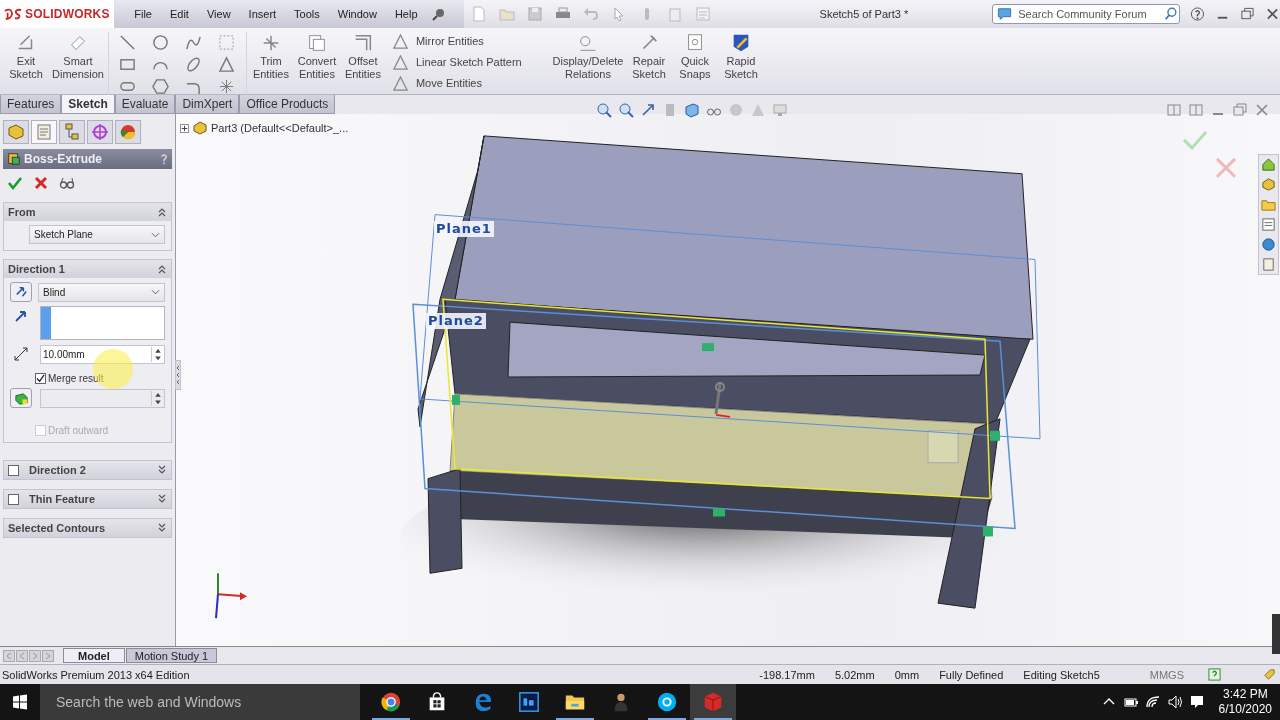 The image size is (1280, 720). Describe the element at coordinates (200, 702) in the screenshot. I see `taskbar-search-field: Search the web and Windows` at that location.